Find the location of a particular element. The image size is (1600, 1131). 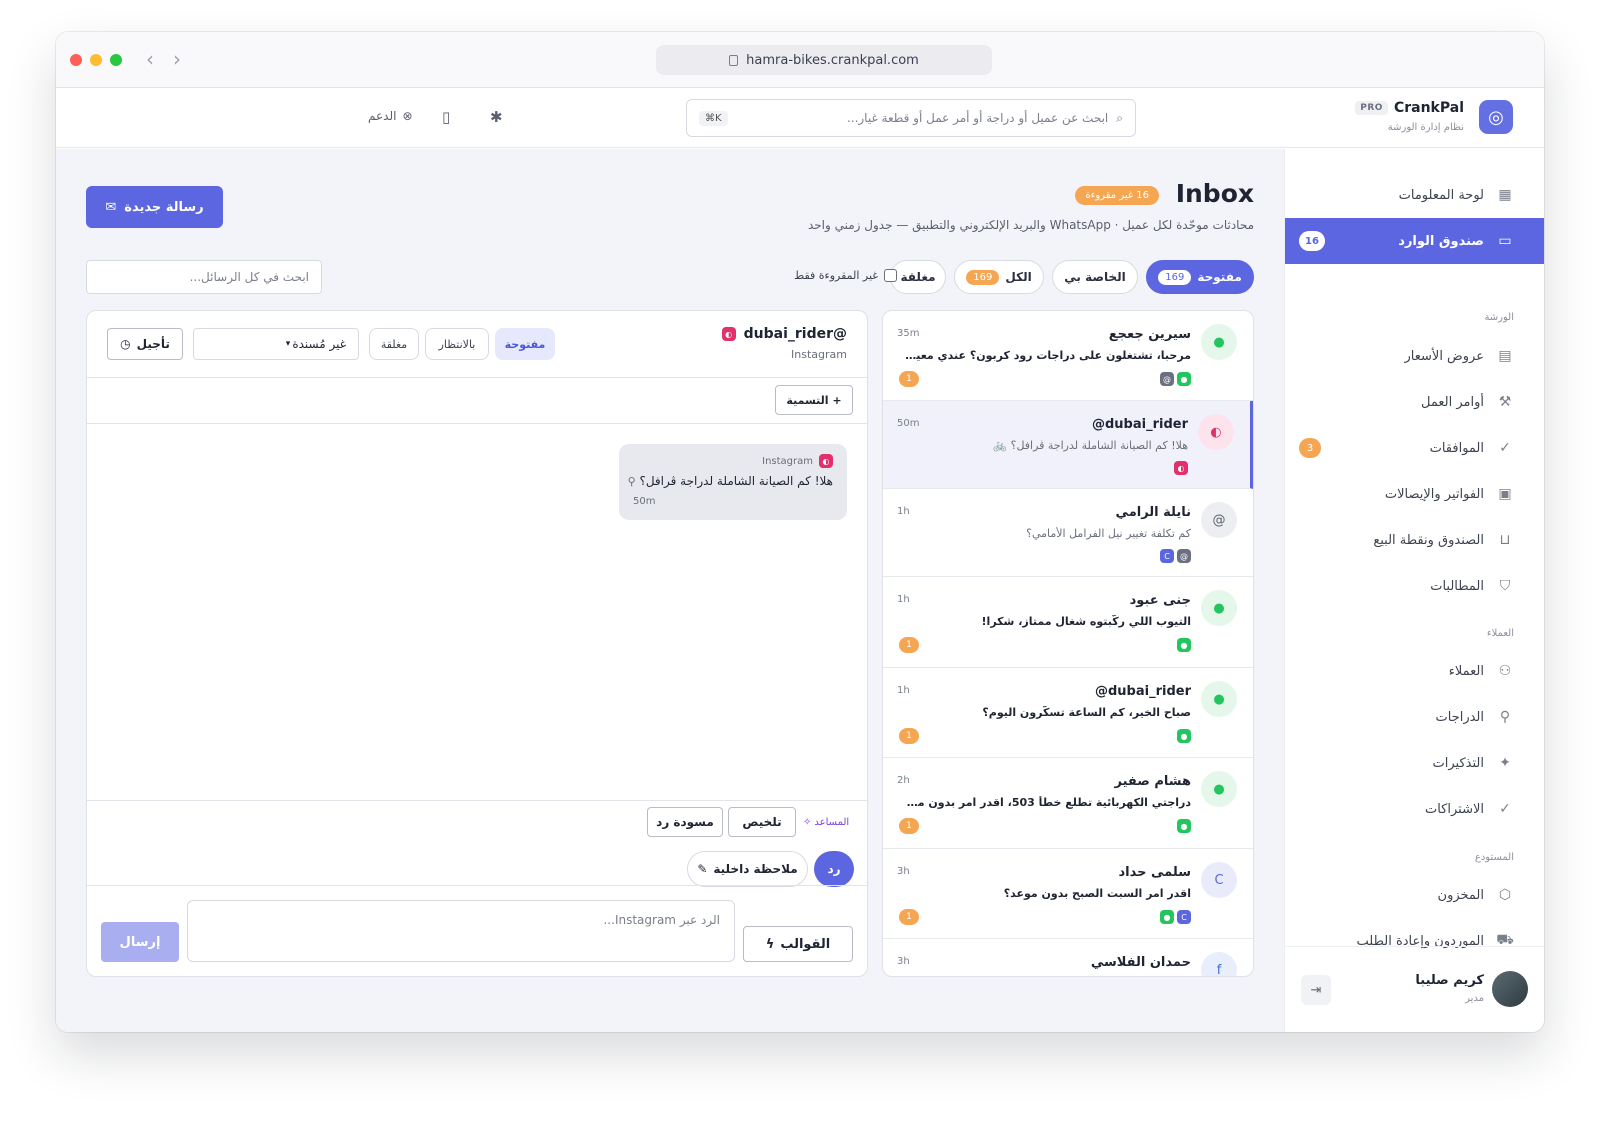

conversation-preview: اقدر امر السبت الصبح بدون موعد؟ is located at coordinates (1097, 893).